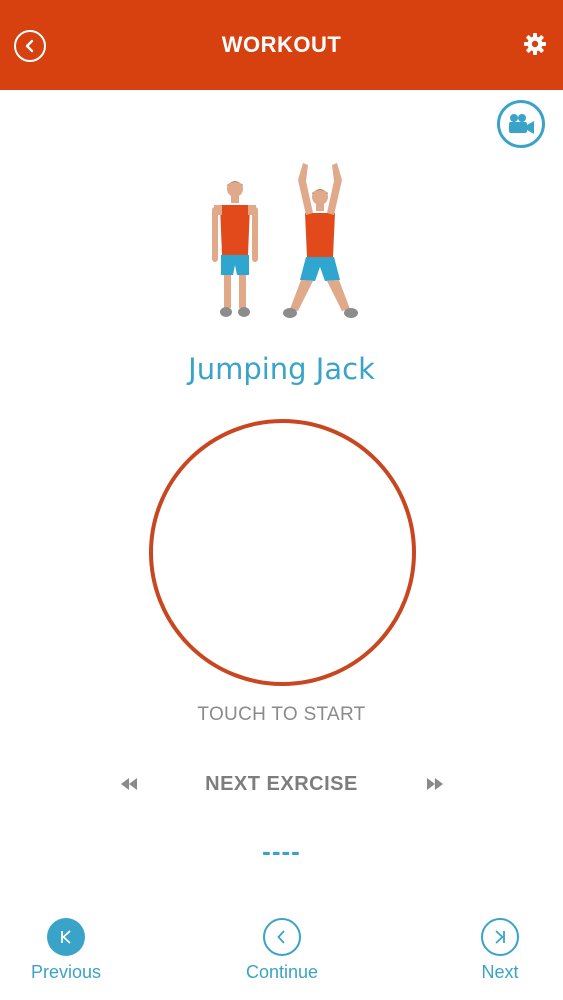 This screenshot has width=563, height=1000. Describe the element at coordinates (282, 552) in the screenshot. I see `start-circle-button` at that location.